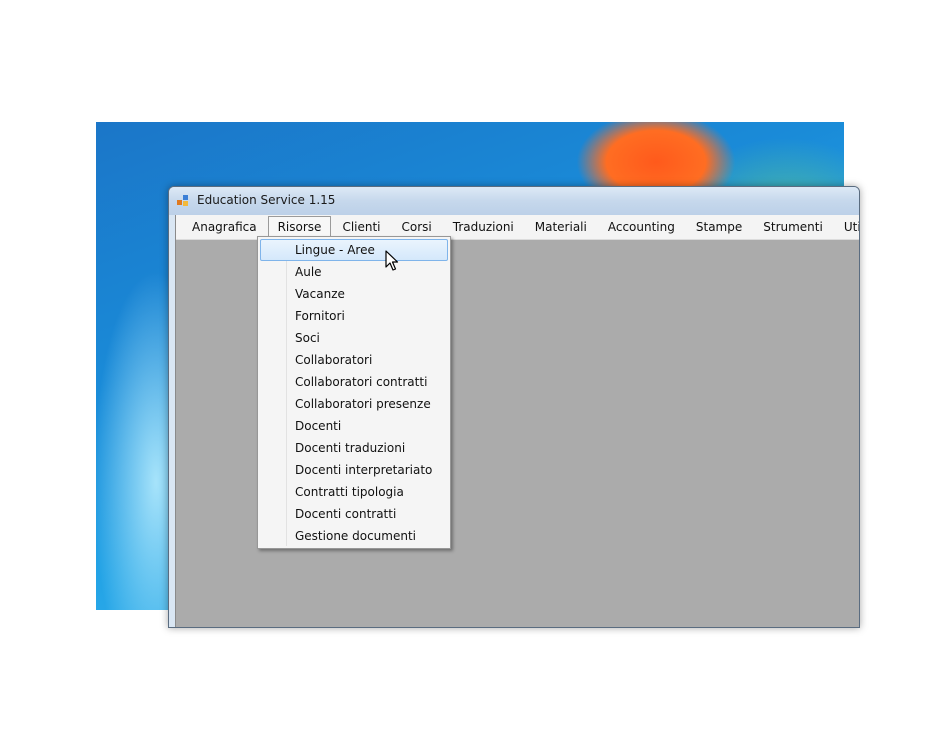 This screenshot has height=732, width=940. What do you see at coordinates (354, 448) in the screenshot?
I see `menu-item-docenti-traduzioni: Docenti traduzioni` at bounding box center [354, 448].